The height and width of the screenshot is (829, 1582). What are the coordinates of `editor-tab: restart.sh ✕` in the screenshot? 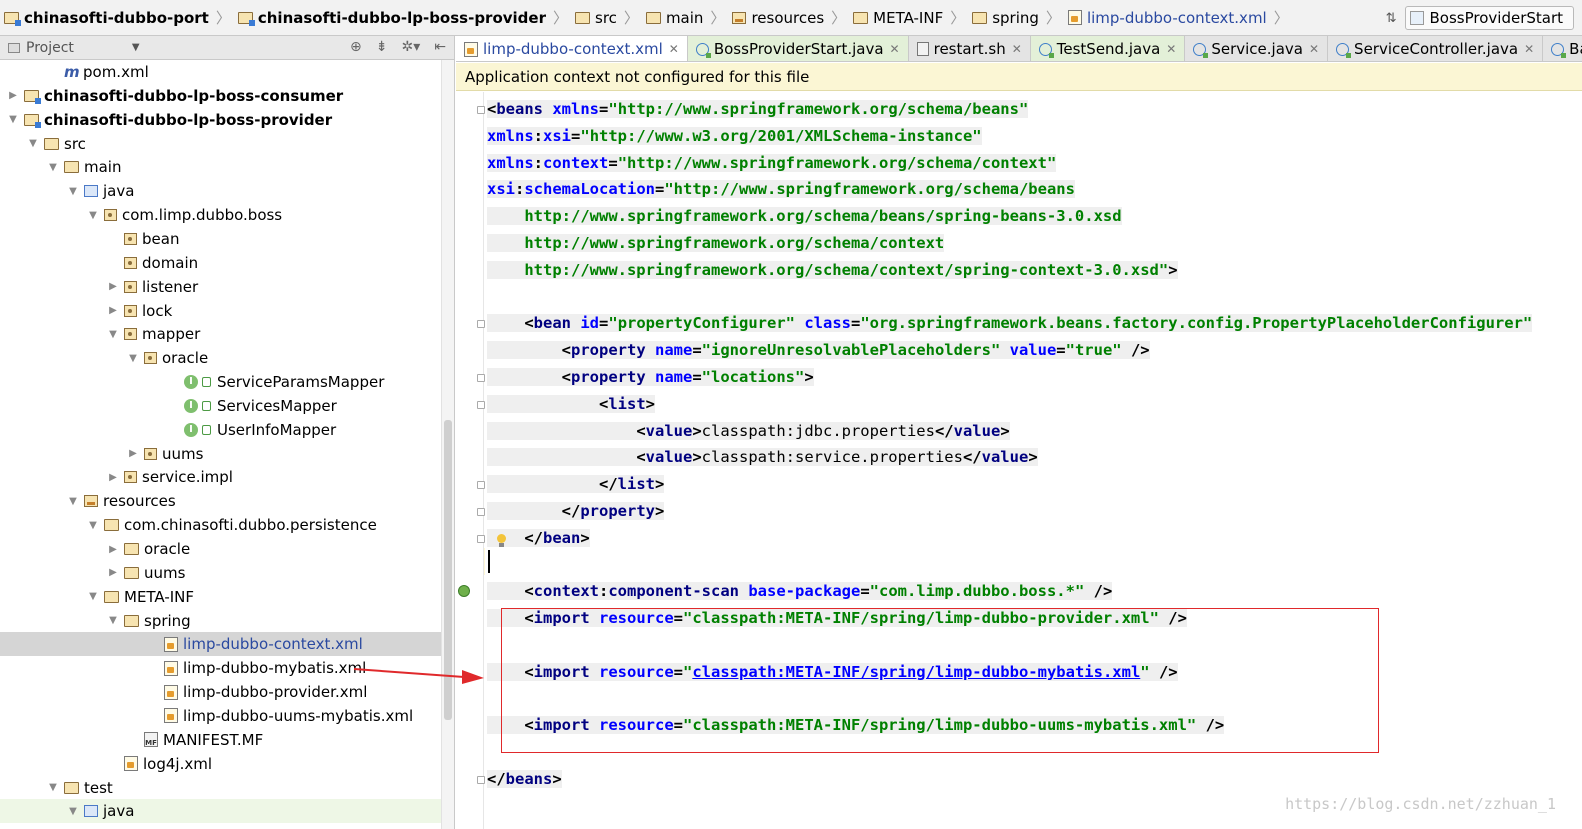 It's located at (970, 48).